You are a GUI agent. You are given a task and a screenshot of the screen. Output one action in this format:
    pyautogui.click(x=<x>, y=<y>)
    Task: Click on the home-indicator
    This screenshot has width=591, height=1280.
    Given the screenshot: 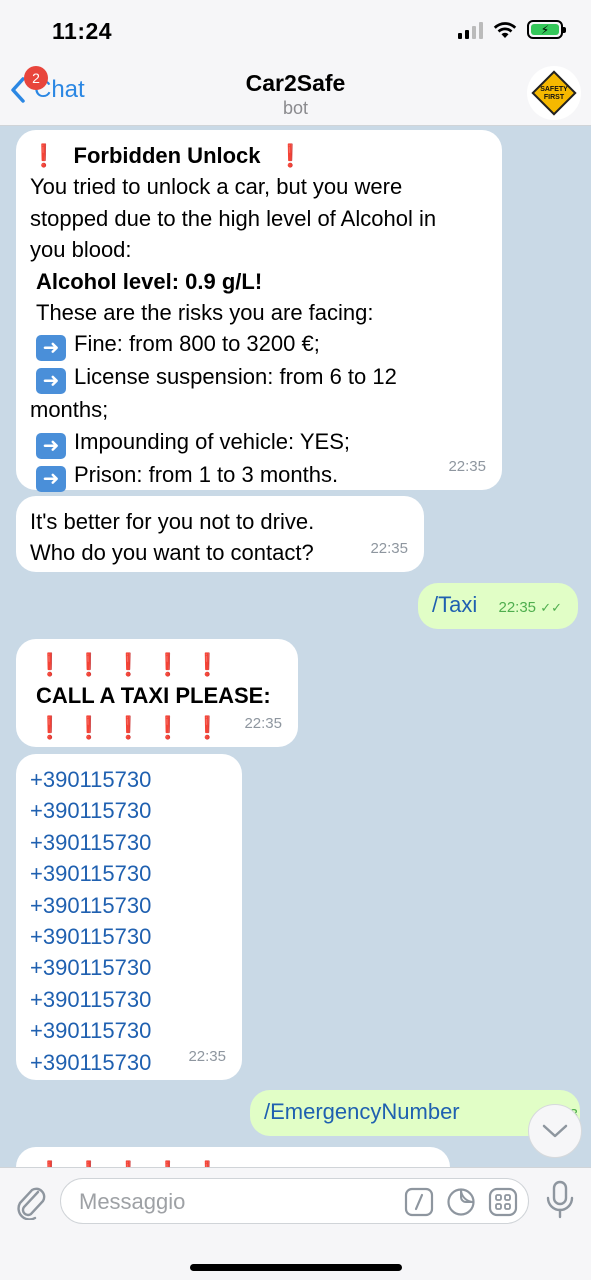 What is the action you would take?
    pyautogui.click(x=296, y=1267)
    